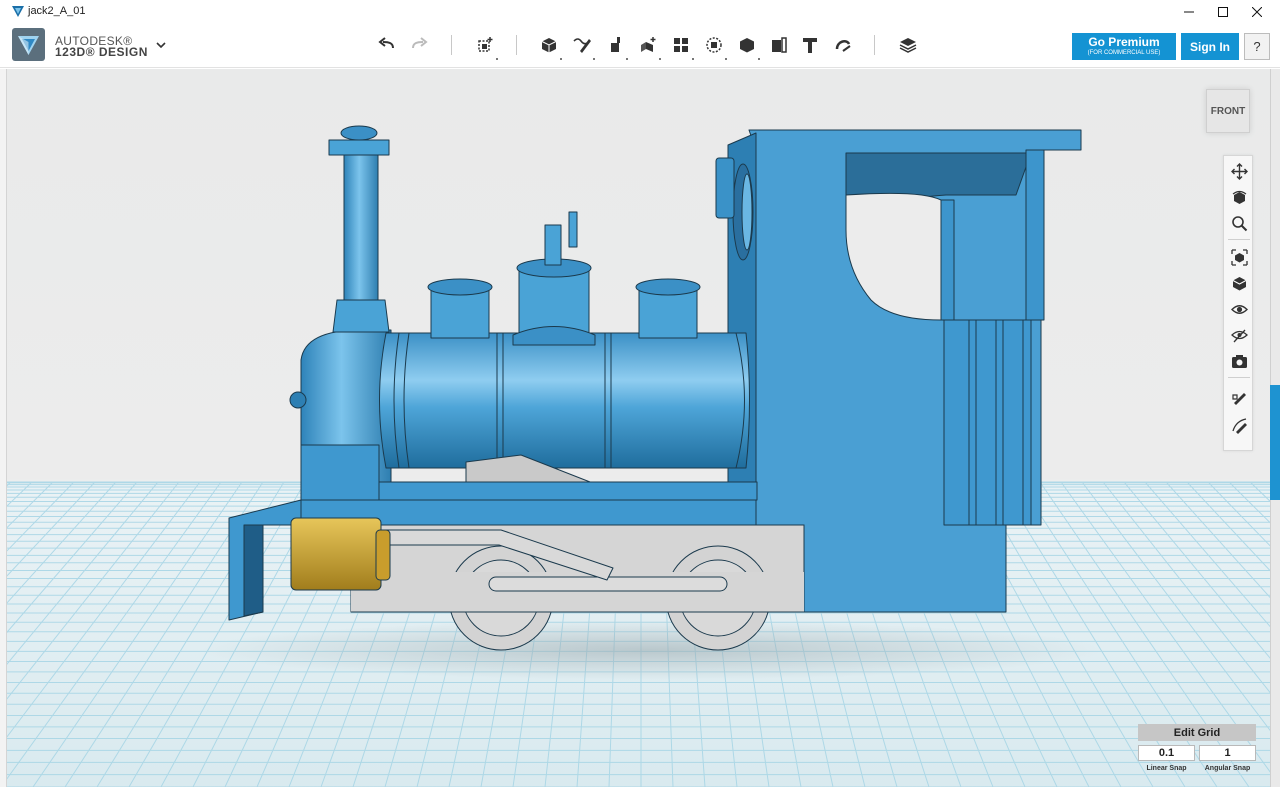  I want to click on construct-button, so click(615, 46).